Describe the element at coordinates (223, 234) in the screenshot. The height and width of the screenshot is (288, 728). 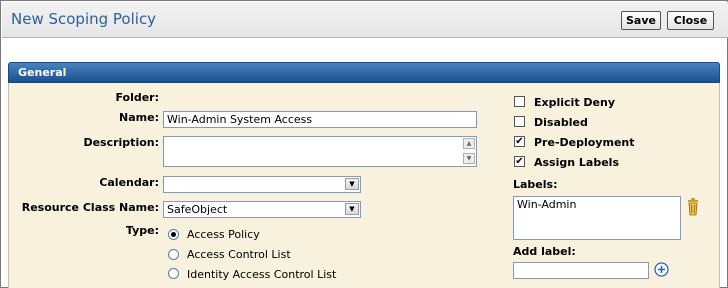
I see `type-option-label: Access Policy` at that location.